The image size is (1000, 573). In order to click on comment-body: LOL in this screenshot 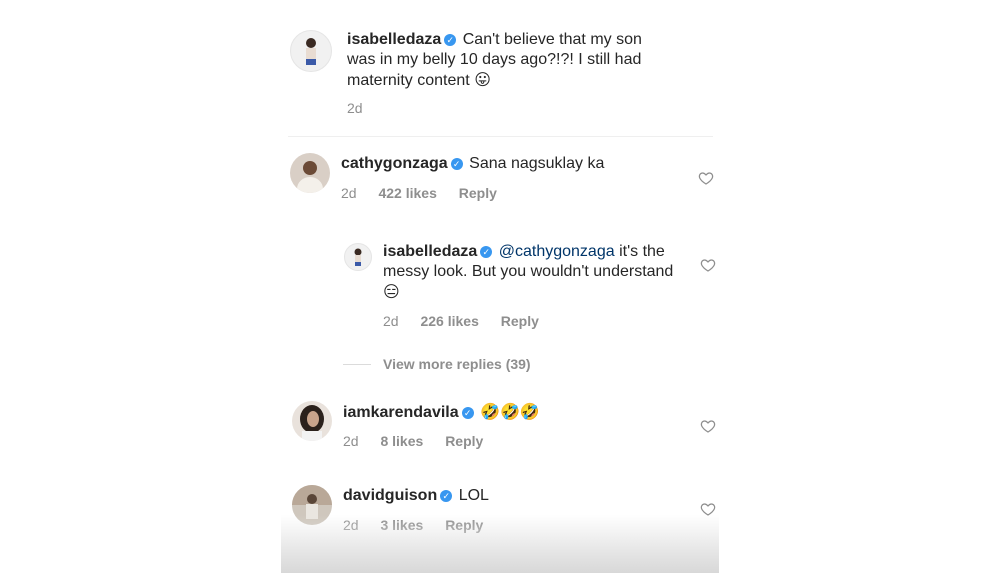, I will do `click(473, 495)`.